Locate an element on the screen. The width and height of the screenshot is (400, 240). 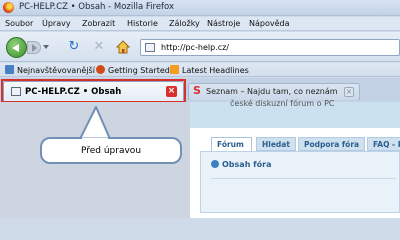
forum-tab-support: Podpora fóra is located at coordinates (332, 144).